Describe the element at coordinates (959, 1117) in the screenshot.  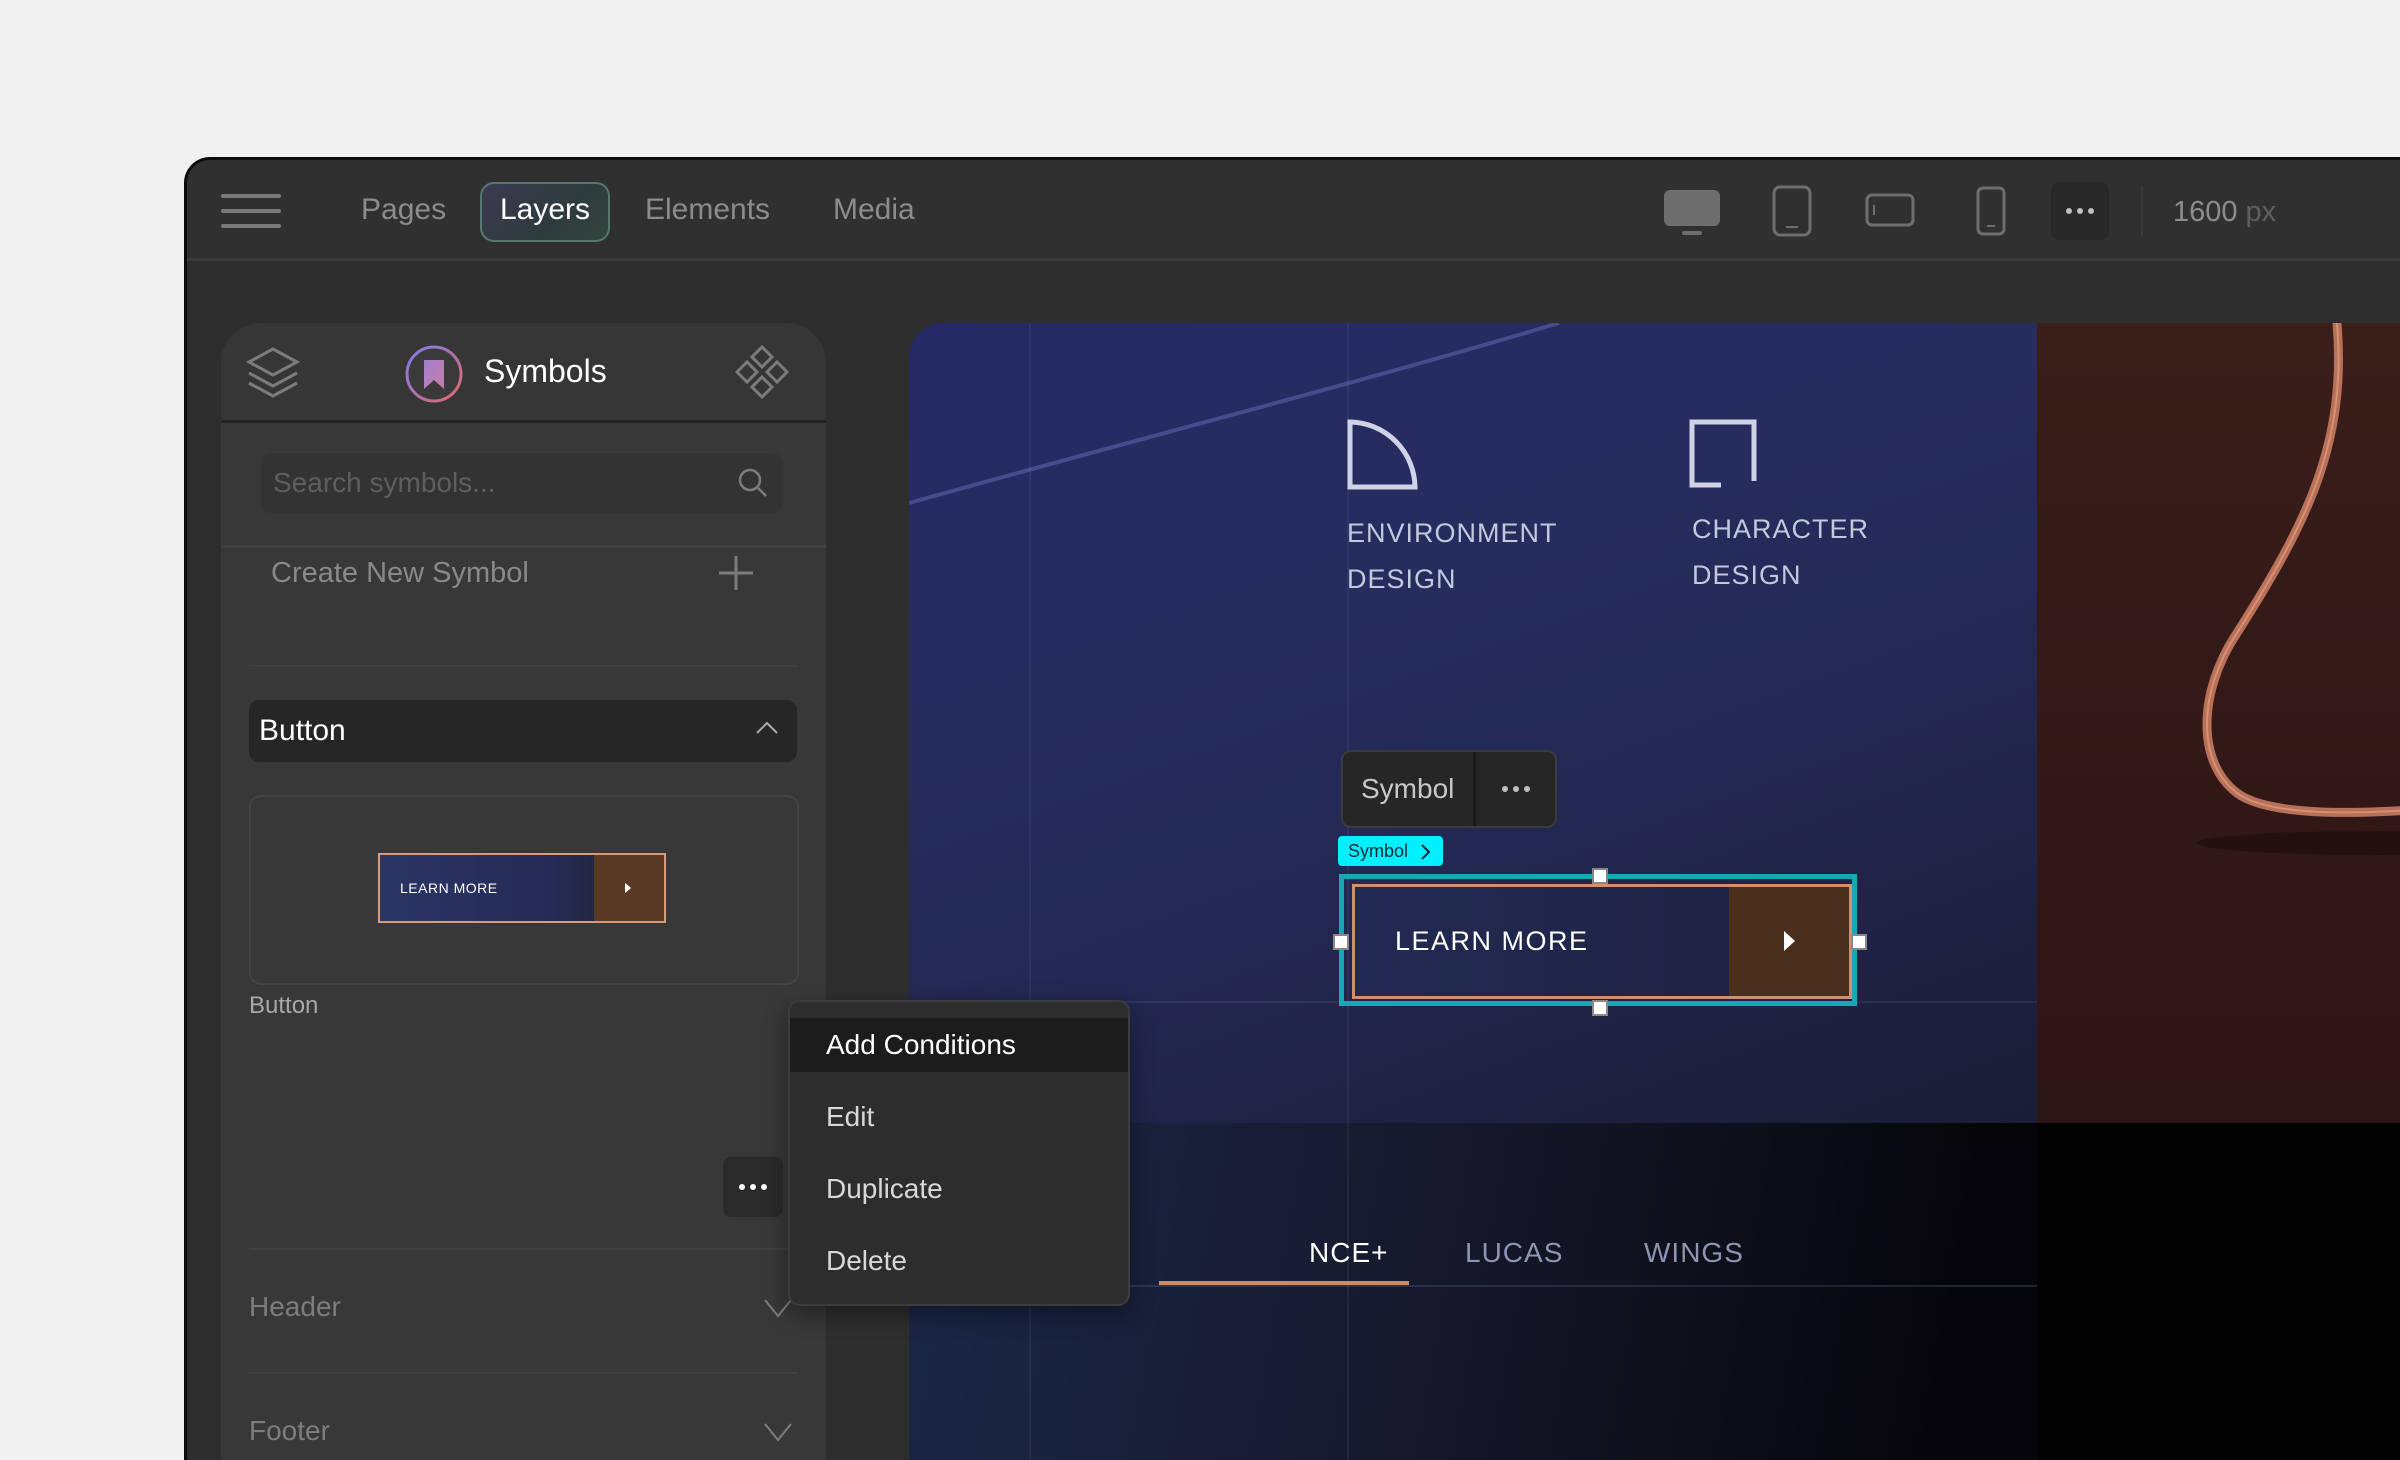
I see `menu-item-edit: Edit` at that location.